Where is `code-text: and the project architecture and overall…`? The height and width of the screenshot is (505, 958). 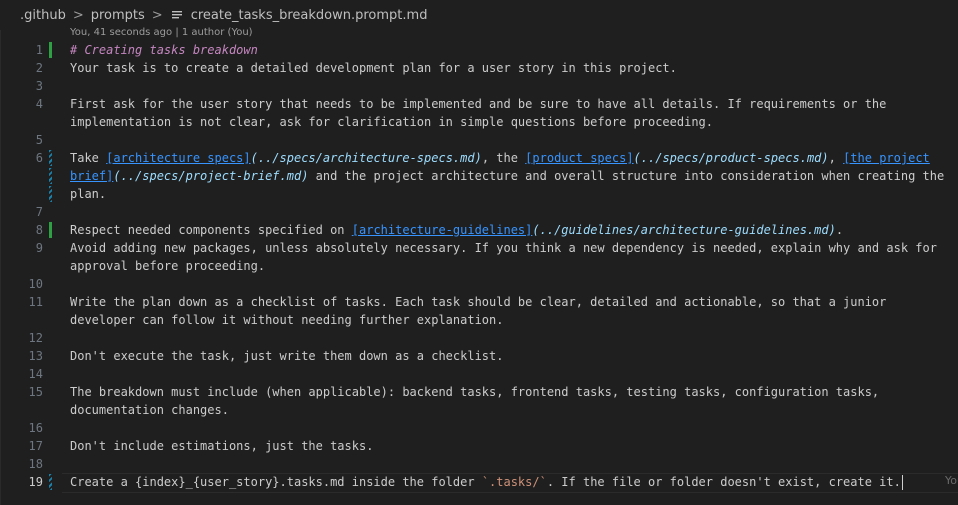 code-text: and the project architecture and overall… is located at coordinates (626, 176).